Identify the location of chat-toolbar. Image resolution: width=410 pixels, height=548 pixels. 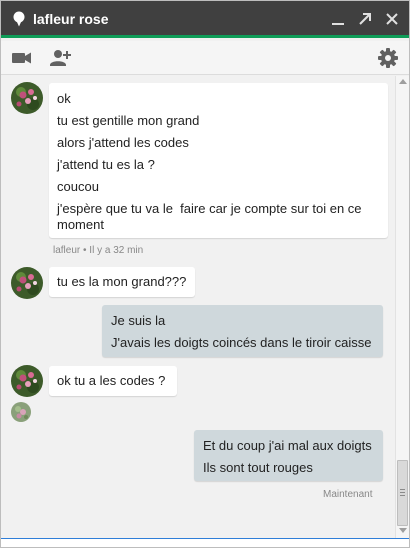
(205, 58).